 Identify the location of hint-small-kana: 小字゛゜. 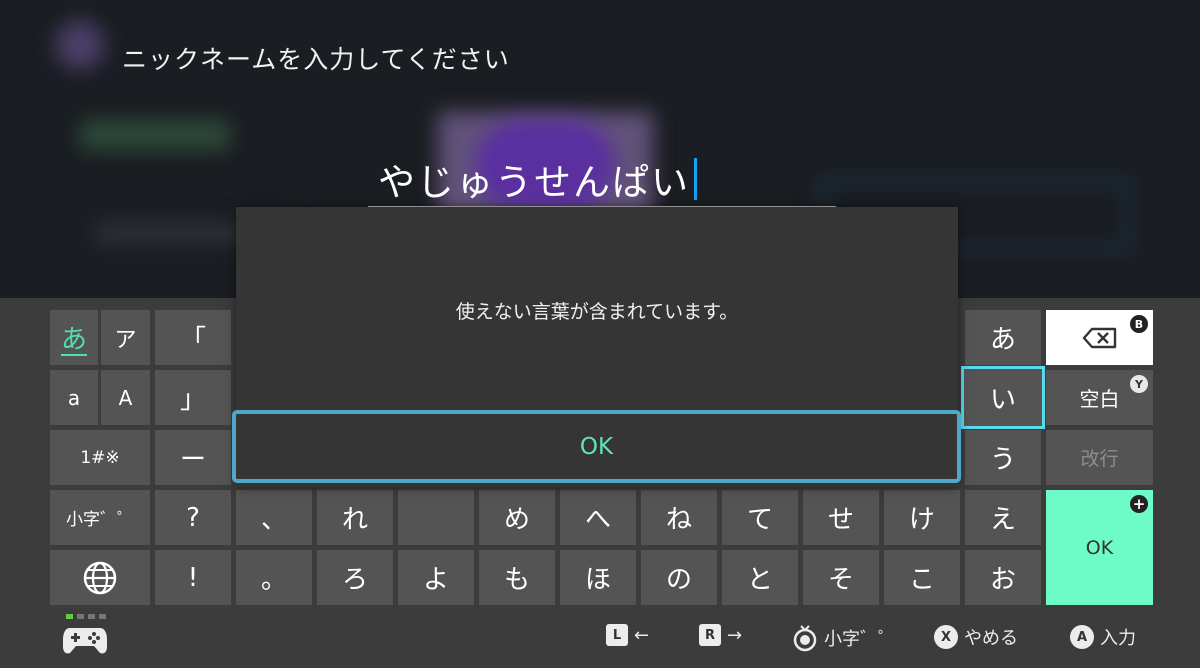
(844, 638).